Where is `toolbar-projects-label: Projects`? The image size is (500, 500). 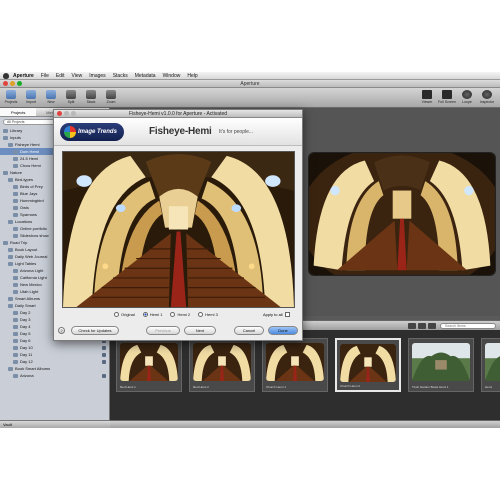
toolbar-projects-label: Projects is located at coordinates (11, 102).